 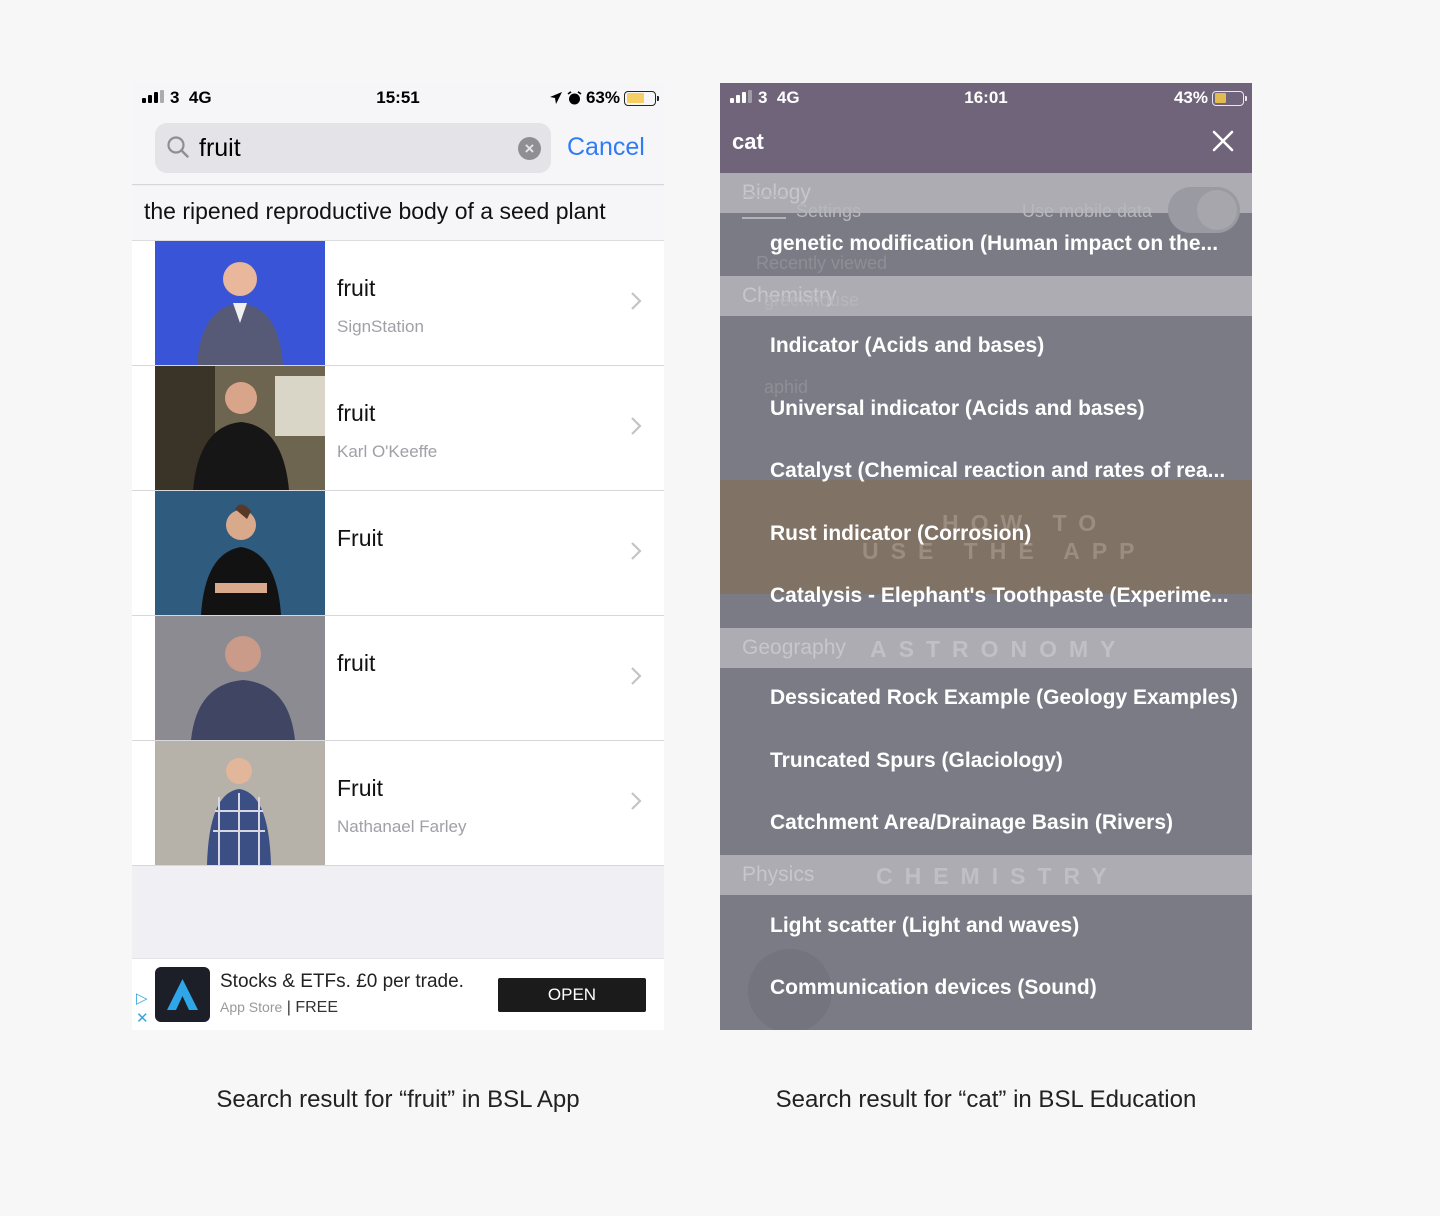 I want to click on status-bar: 3 4G 16:01 43%, so click(x=986, y=97).